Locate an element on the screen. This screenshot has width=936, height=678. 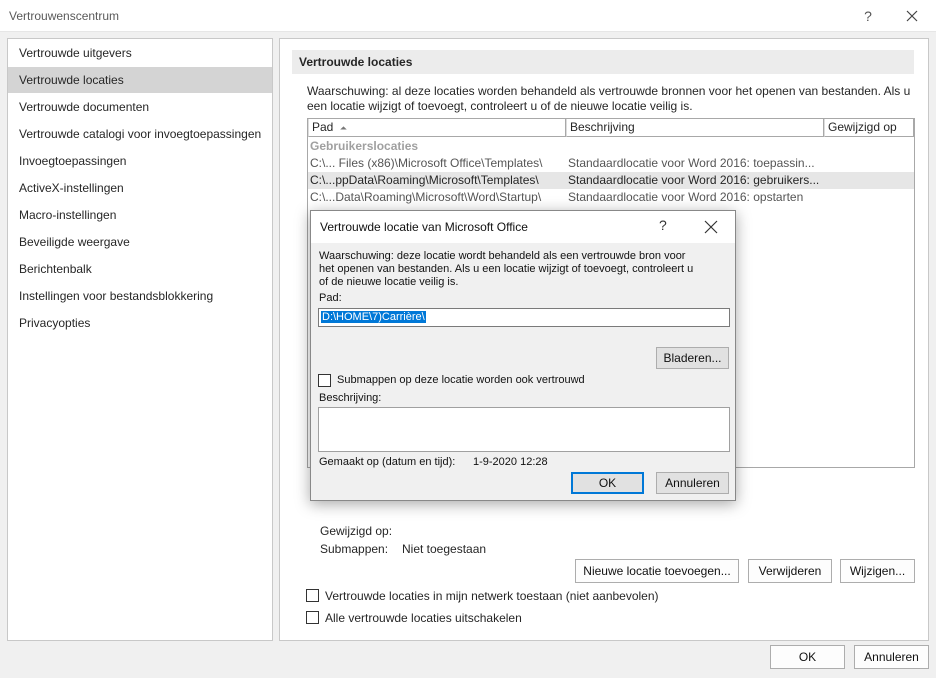
description-input is located at coordinates (524, 429).